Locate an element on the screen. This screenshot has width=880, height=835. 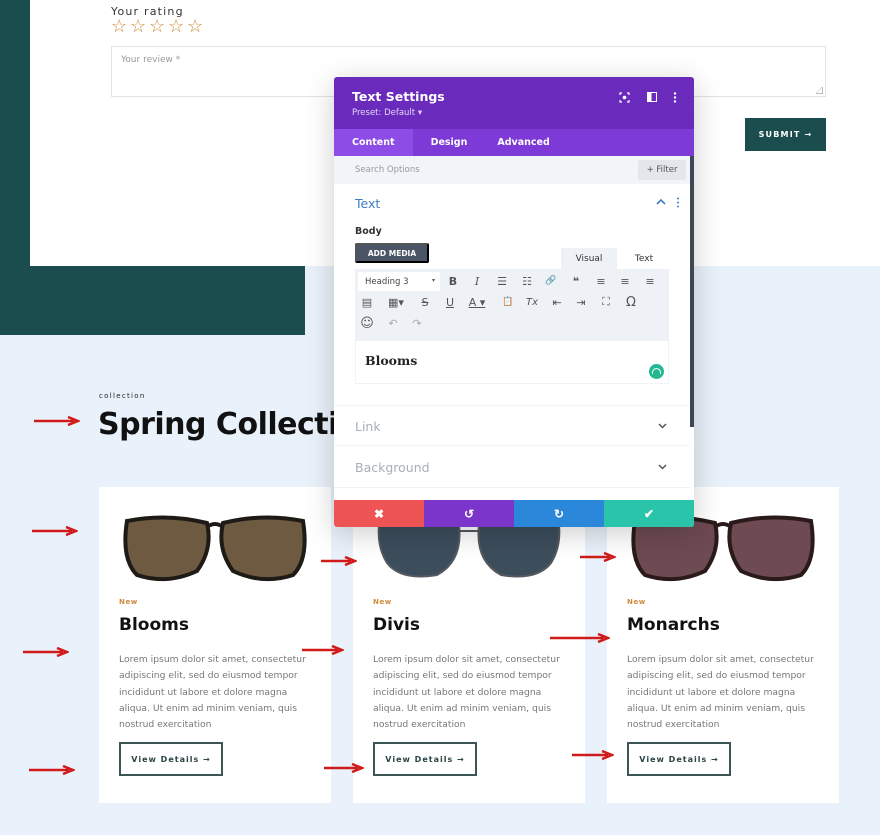
format-select: Heading 3 ▾ is located at coordinates (399, 281).